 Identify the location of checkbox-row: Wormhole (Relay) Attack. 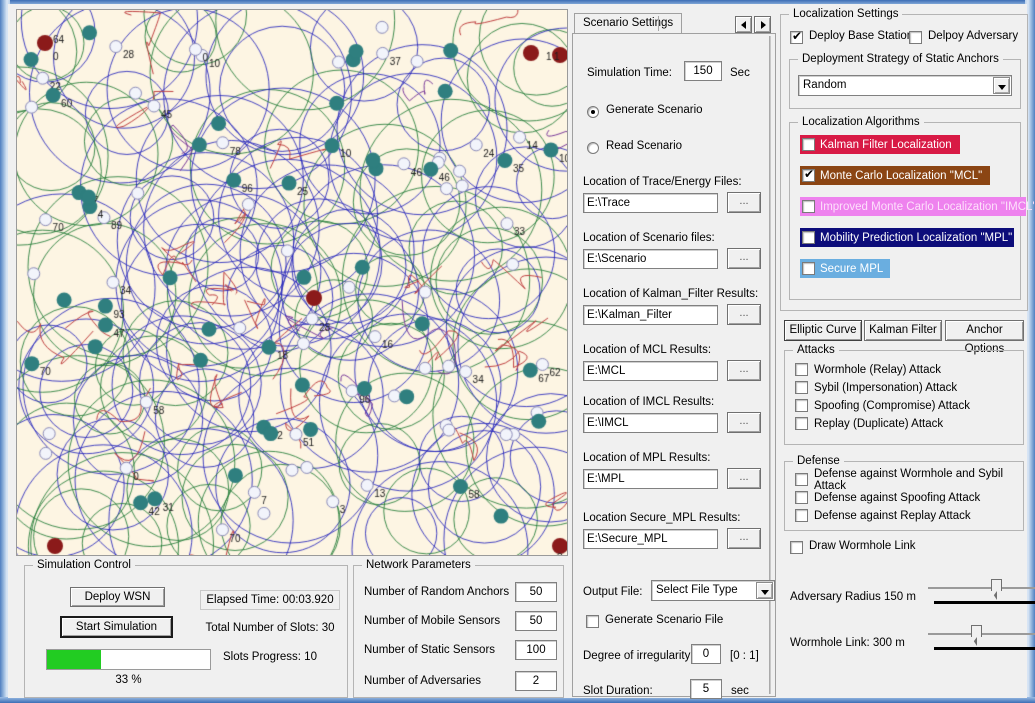
(868, 369).